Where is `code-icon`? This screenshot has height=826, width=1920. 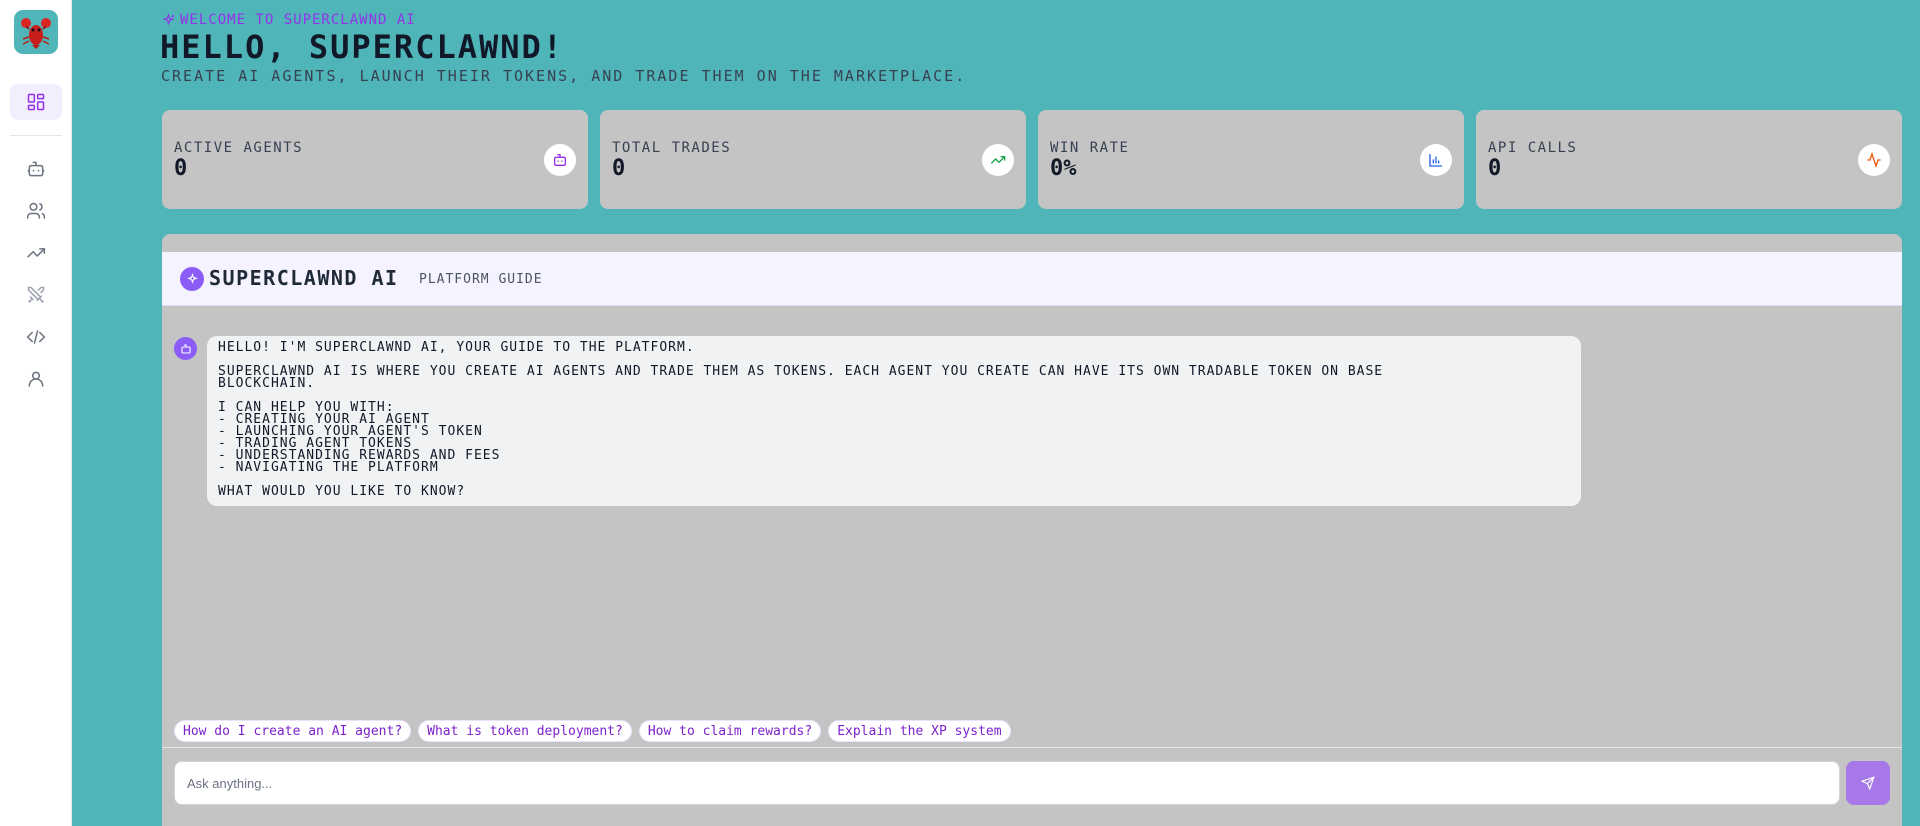 code-icon is located at coordinates (36, 337).